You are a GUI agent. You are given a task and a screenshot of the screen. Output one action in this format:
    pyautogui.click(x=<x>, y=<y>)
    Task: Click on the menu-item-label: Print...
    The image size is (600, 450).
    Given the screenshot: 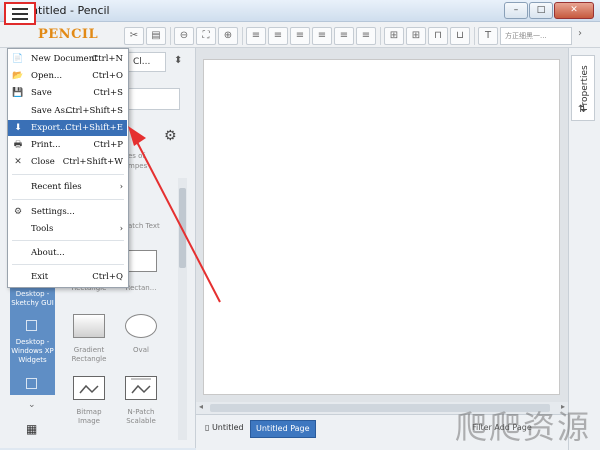 What is the action you would take?
    pyautogui.click(x=46, y=145)
    